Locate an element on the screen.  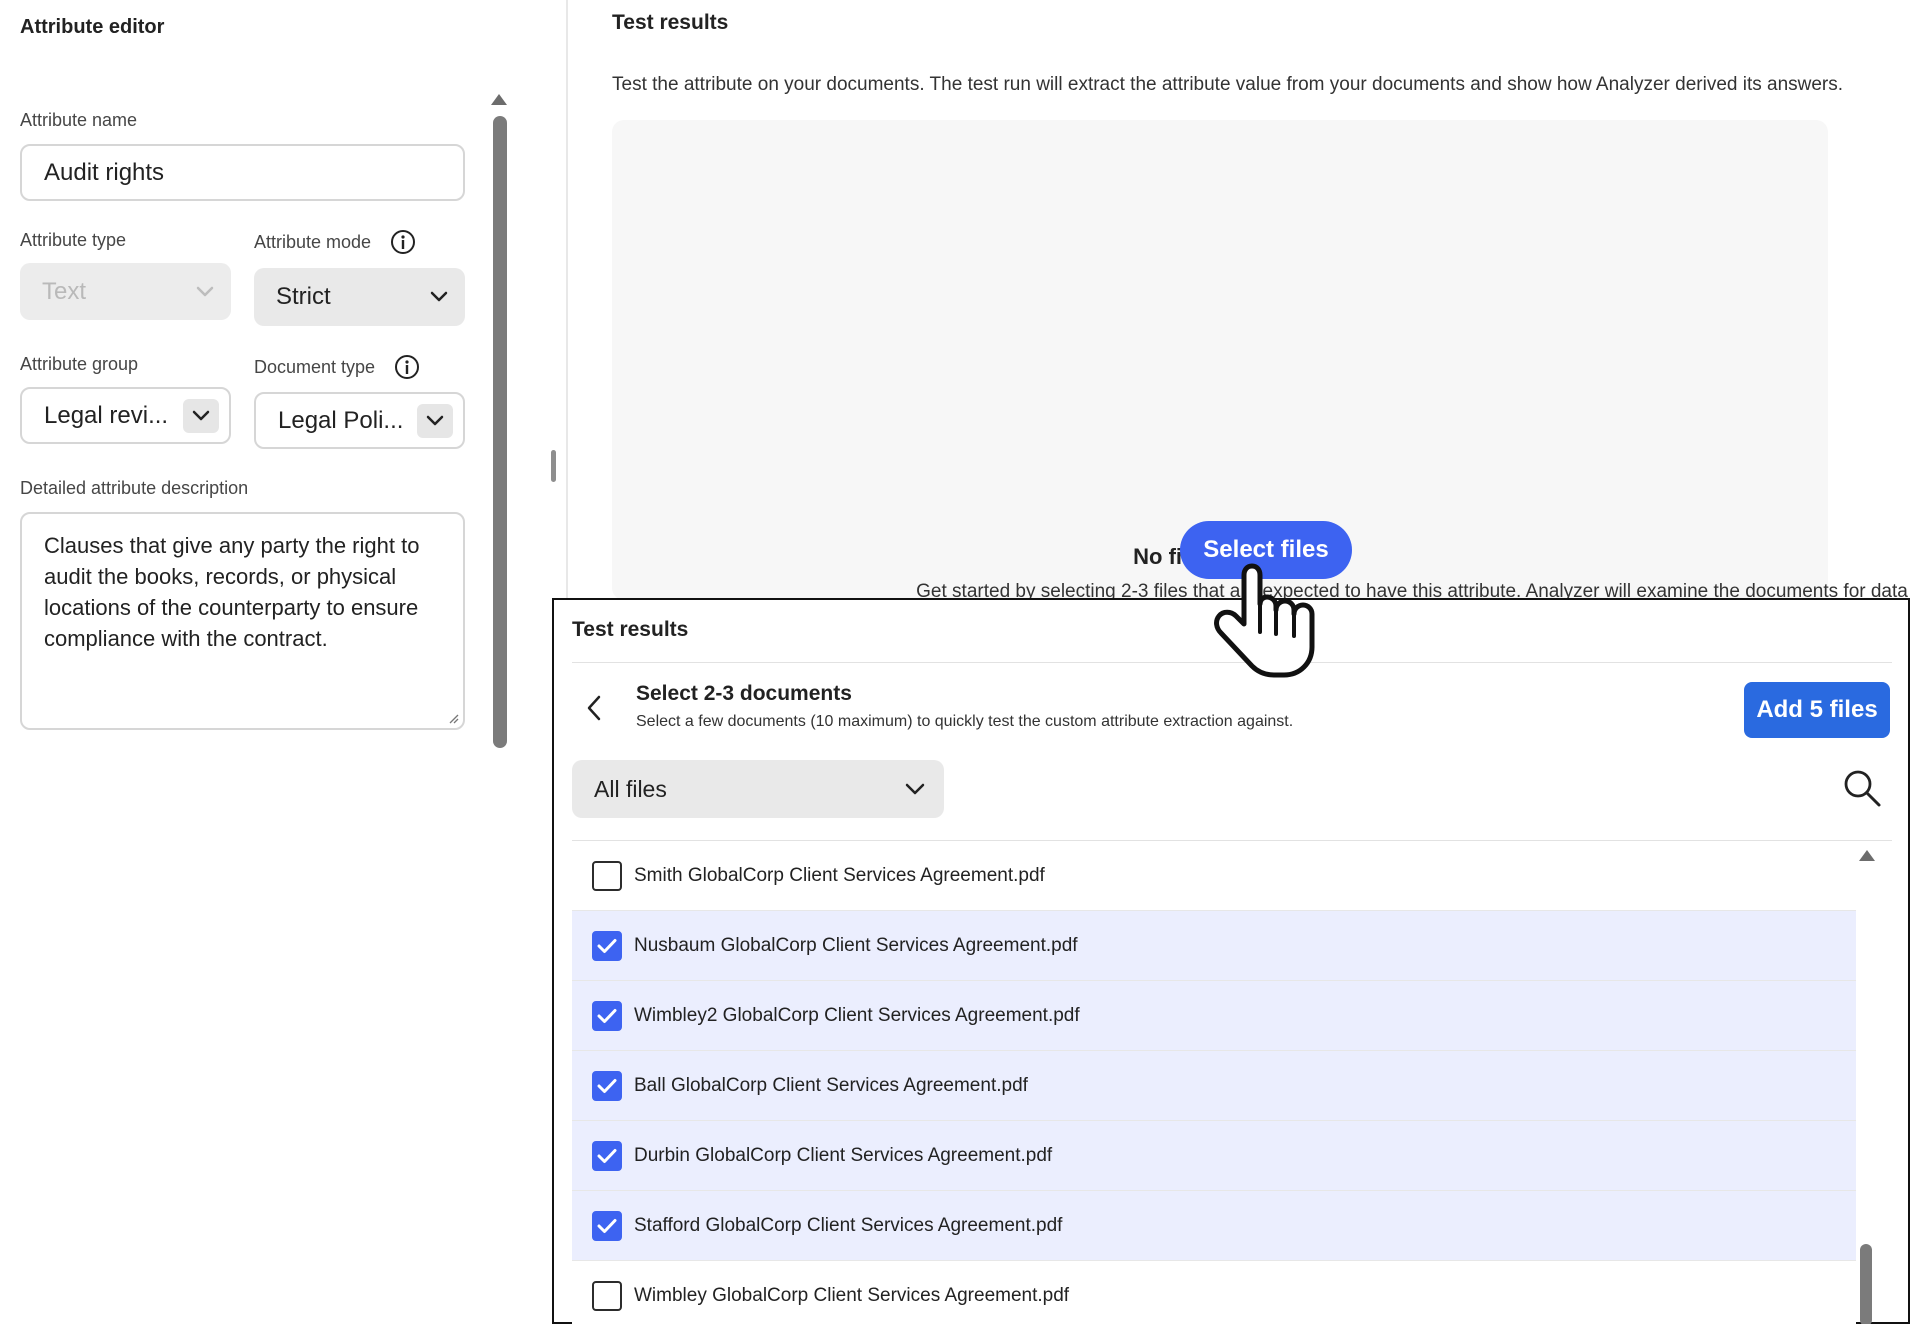
dialog-heading: Select 2-3 documents is located at coordinates (744, 693).